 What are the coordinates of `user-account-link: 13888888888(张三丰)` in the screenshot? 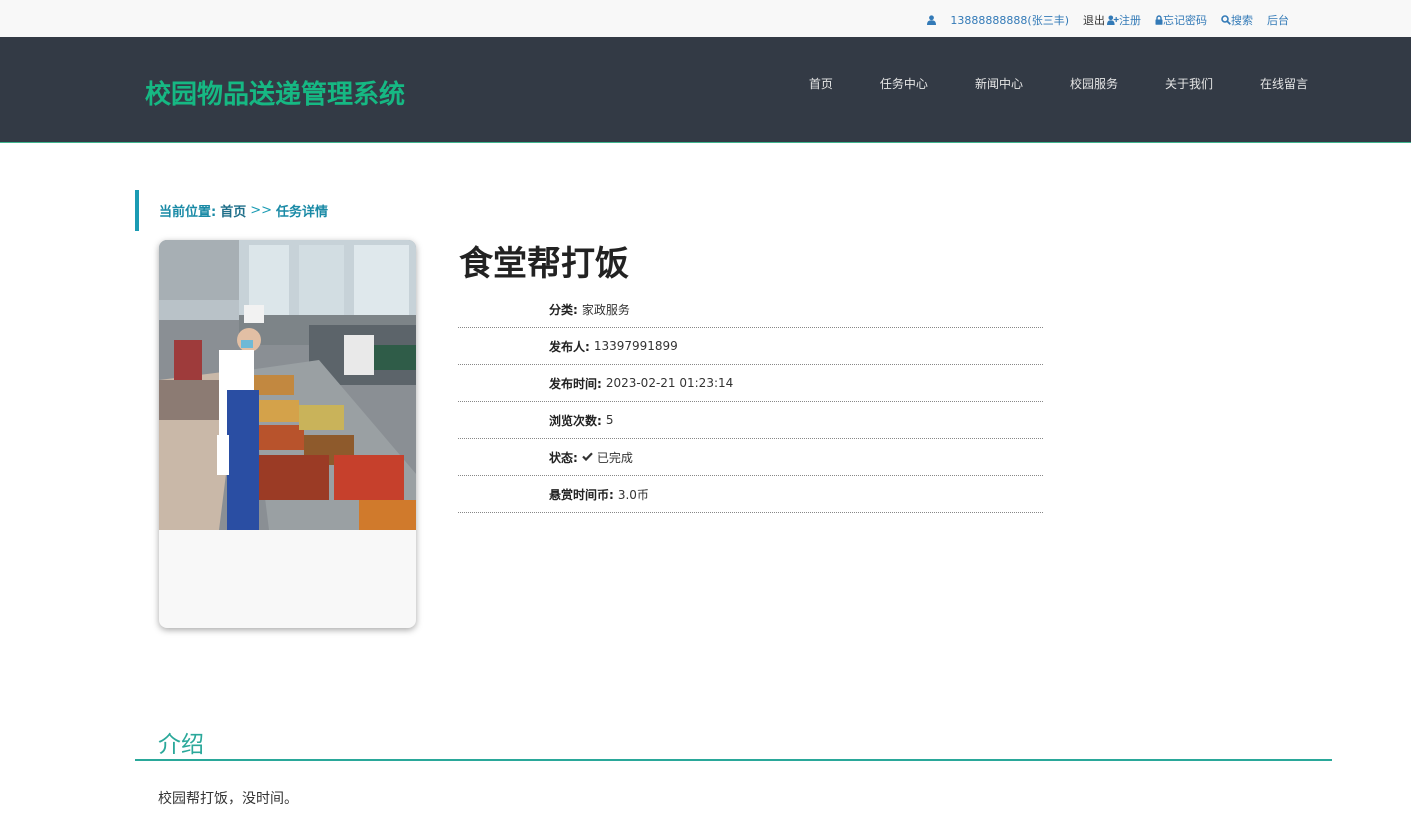 It's located at (998, 20).